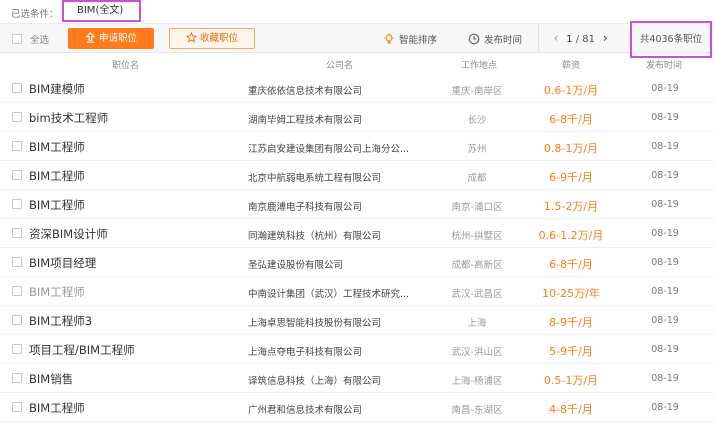 The image size is (714, 423). I want to click on table-row: BIM工程师 北京中航弱电系统工程有限公司 成都 6-9千/月 08-19, so click(357, 175).